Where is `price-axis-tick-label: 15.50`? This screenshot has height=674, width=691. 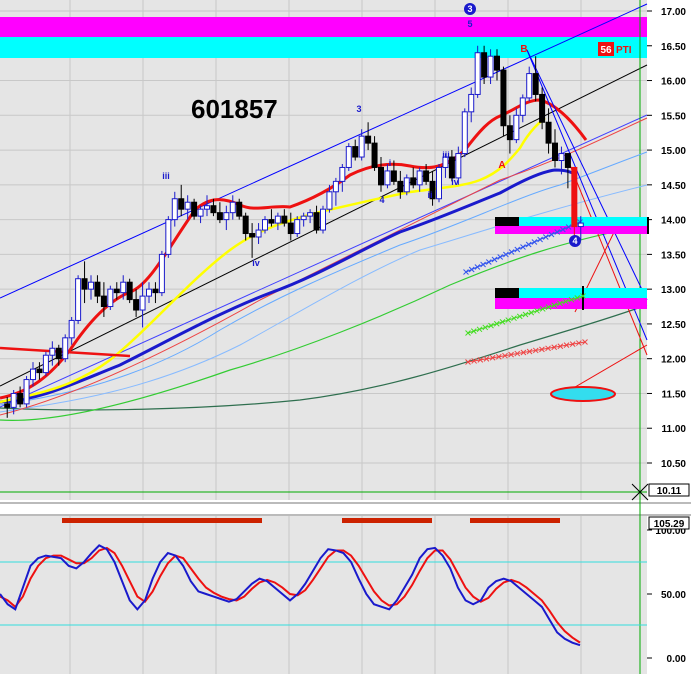
price-axis-tick-label: 15.50 is located at coordinates (673, 116).